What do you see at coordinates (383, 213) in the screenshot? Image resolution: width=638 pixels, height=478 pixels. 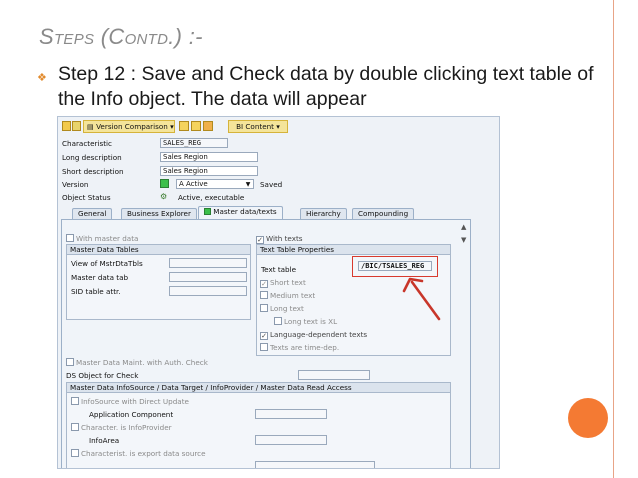 I see `tab-compounding: Compounding` at bounding box center [383, 213].